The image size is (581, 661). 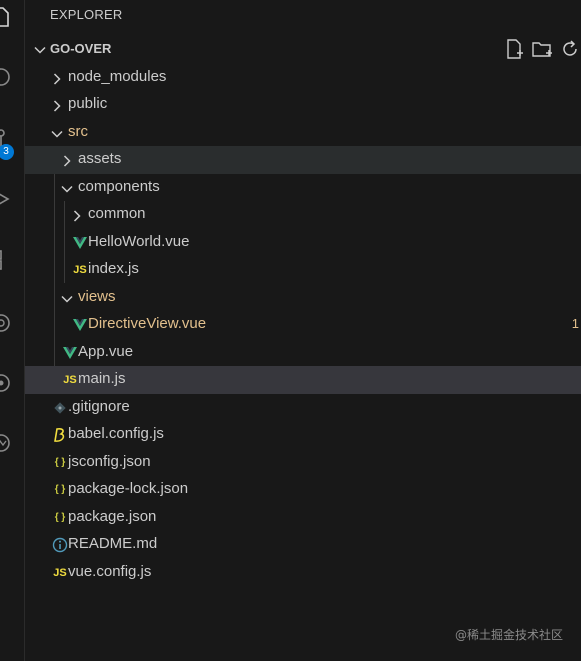 What do you see at coordinates (116, 433) in the screenshot?
I see `tree-item-label: babel.config.js` at bounding box center [116, 433].